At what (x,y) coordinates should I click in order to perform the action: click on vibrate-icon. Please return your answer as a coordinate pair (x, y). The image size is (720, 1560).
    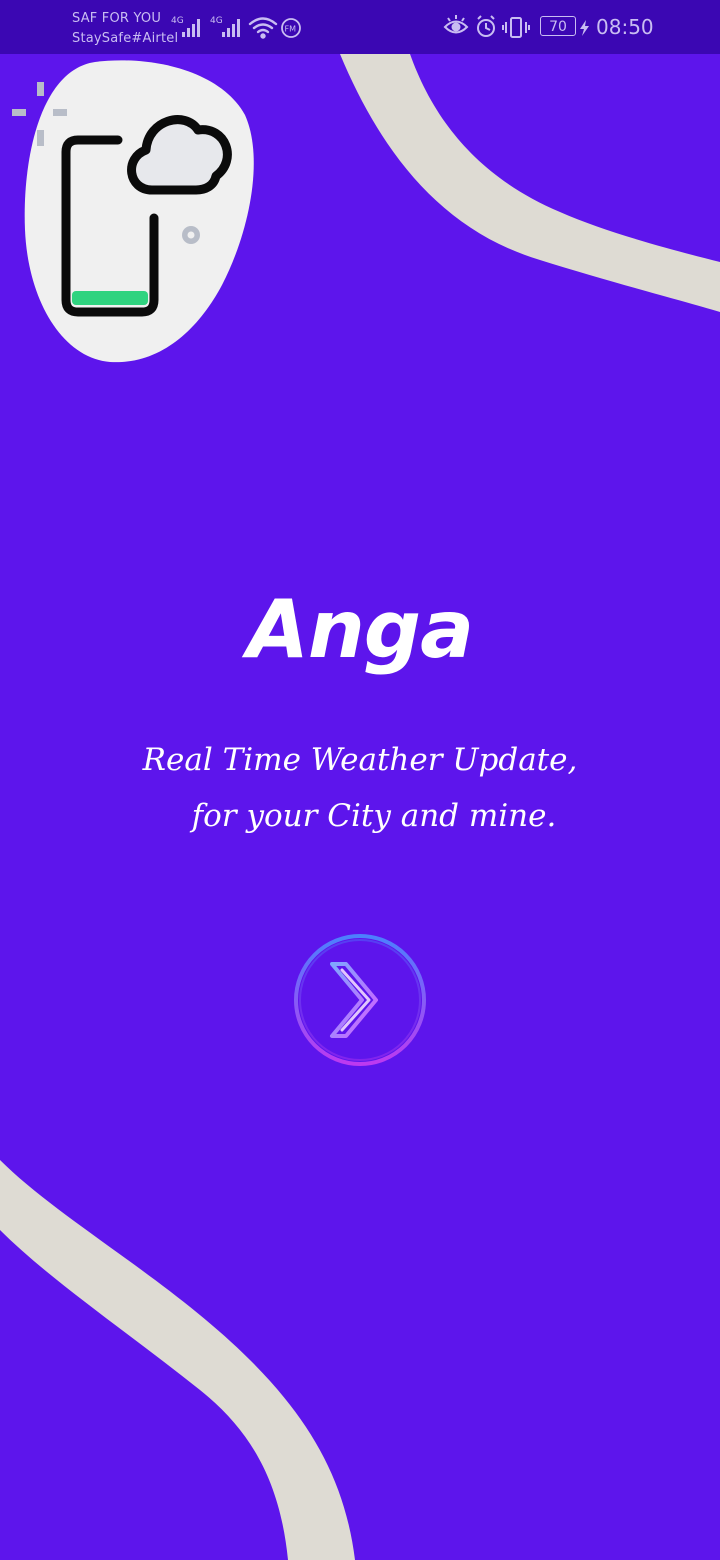
    Looking at the image, I should click on (516, 27).